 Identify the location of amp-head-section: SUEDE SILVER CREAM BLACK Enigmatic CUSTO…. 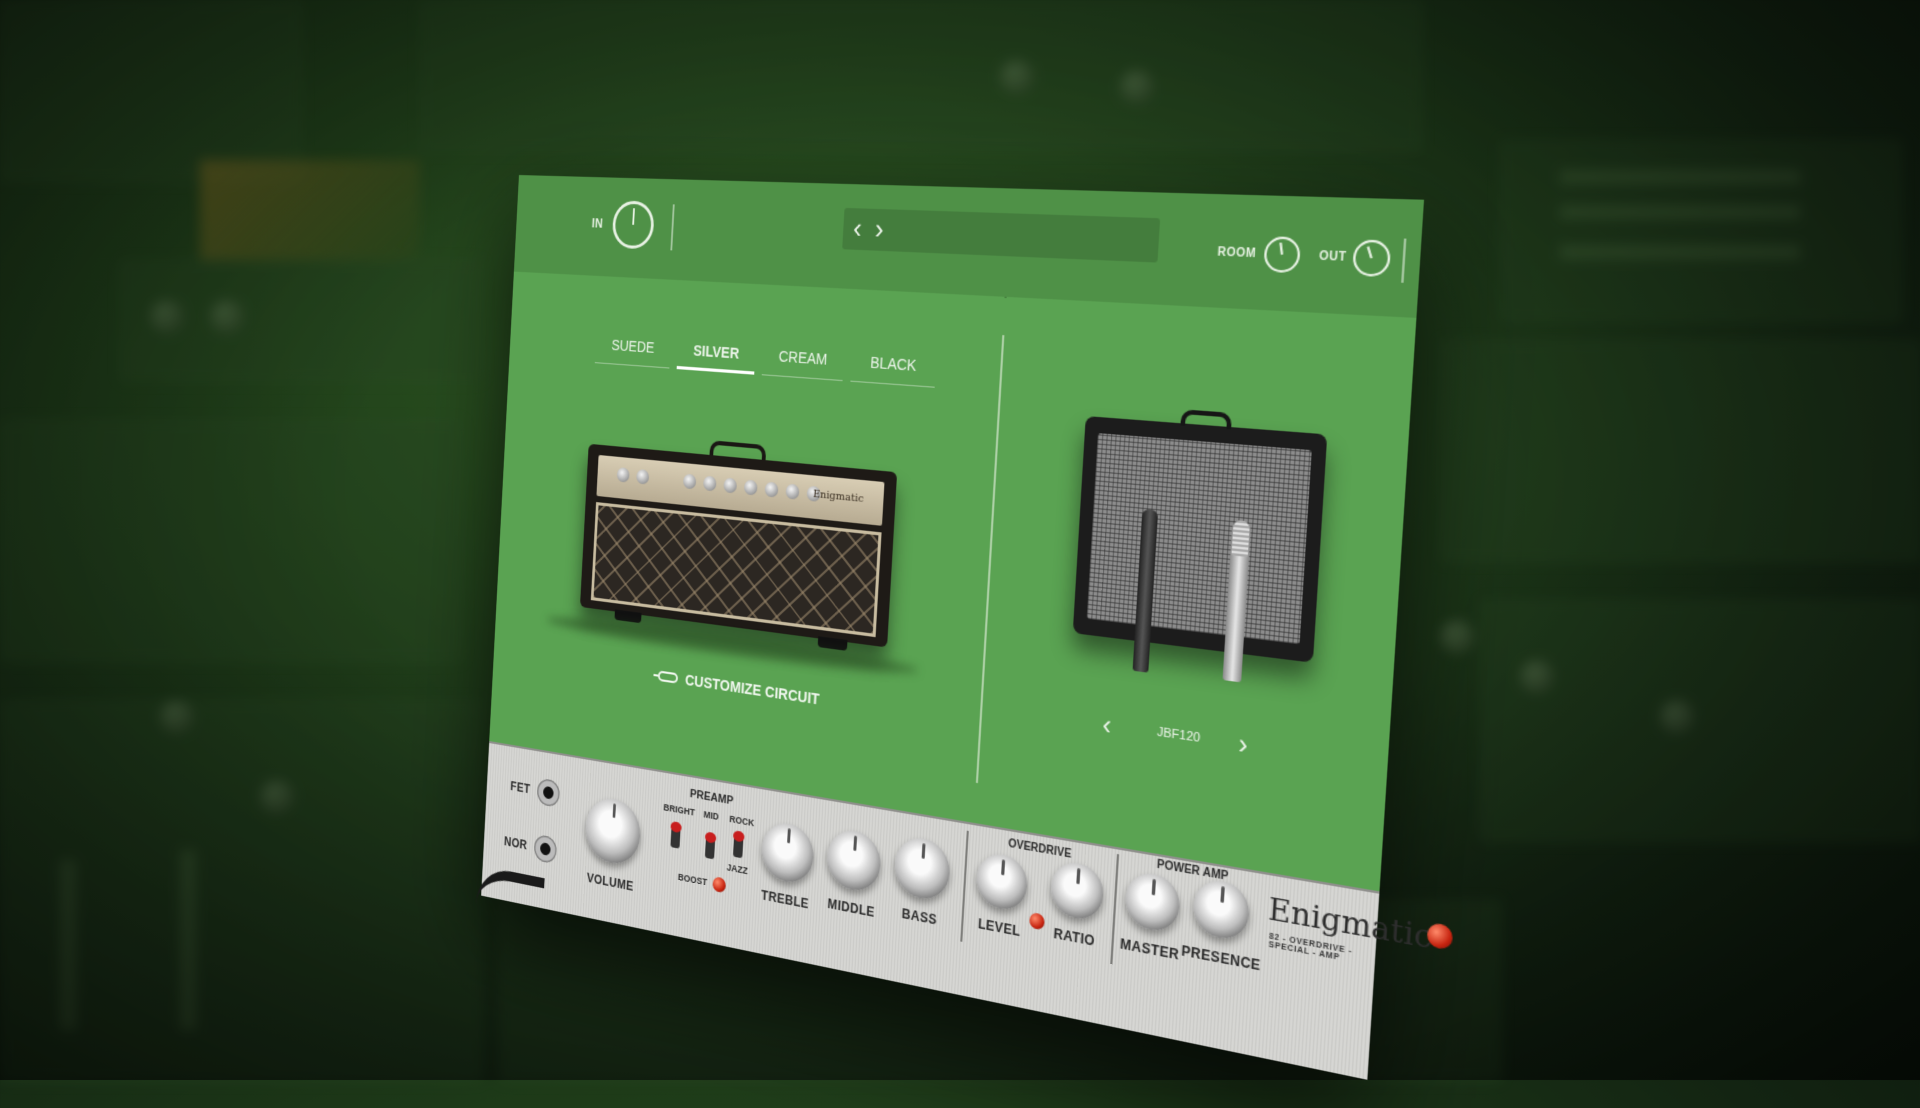
(747, 547).